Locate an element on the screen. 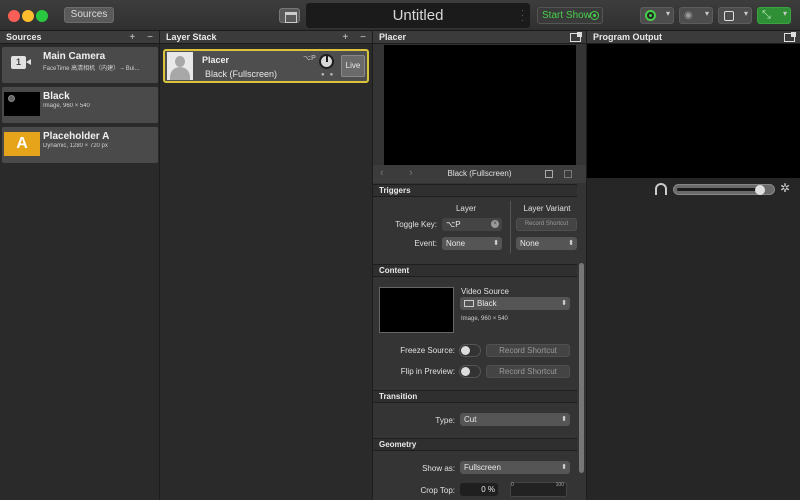 This screenshot has width=800, height=500. document-title: Untitled is located at coordinates (418, 15).